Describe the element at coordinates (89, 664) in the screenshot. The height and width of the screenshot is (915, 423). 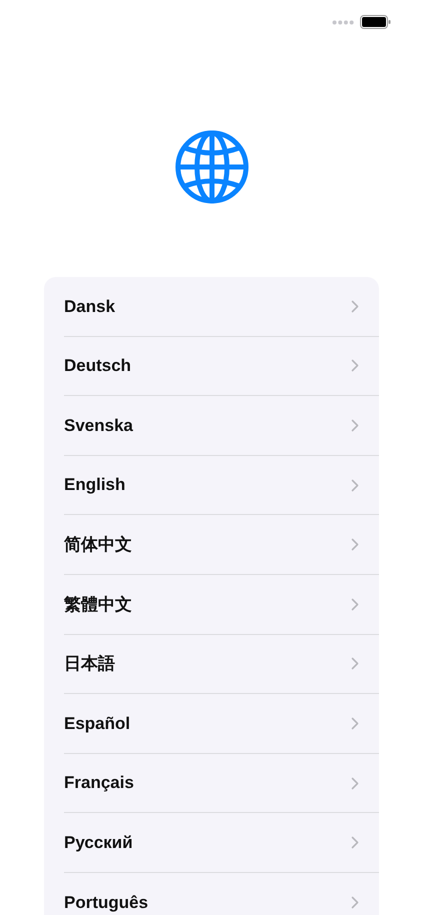
I see `language-label: 日本語` at that location.